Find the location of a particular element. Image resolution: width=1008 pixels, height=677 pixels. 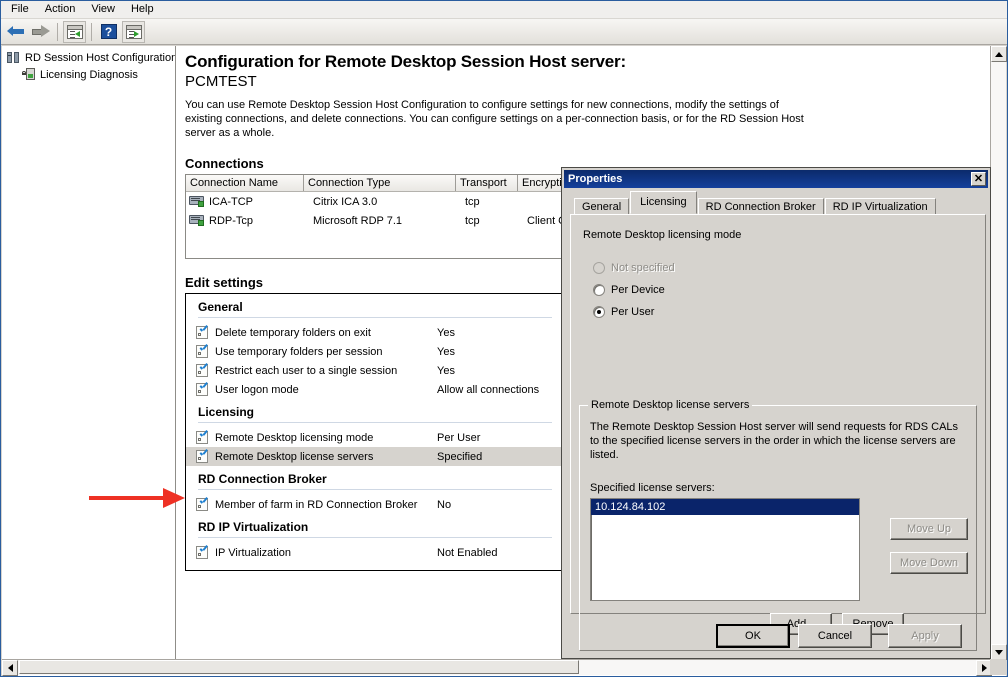

licensing-mode-label: Remote Desktop licensing mode is located at coordinates (662, 235).